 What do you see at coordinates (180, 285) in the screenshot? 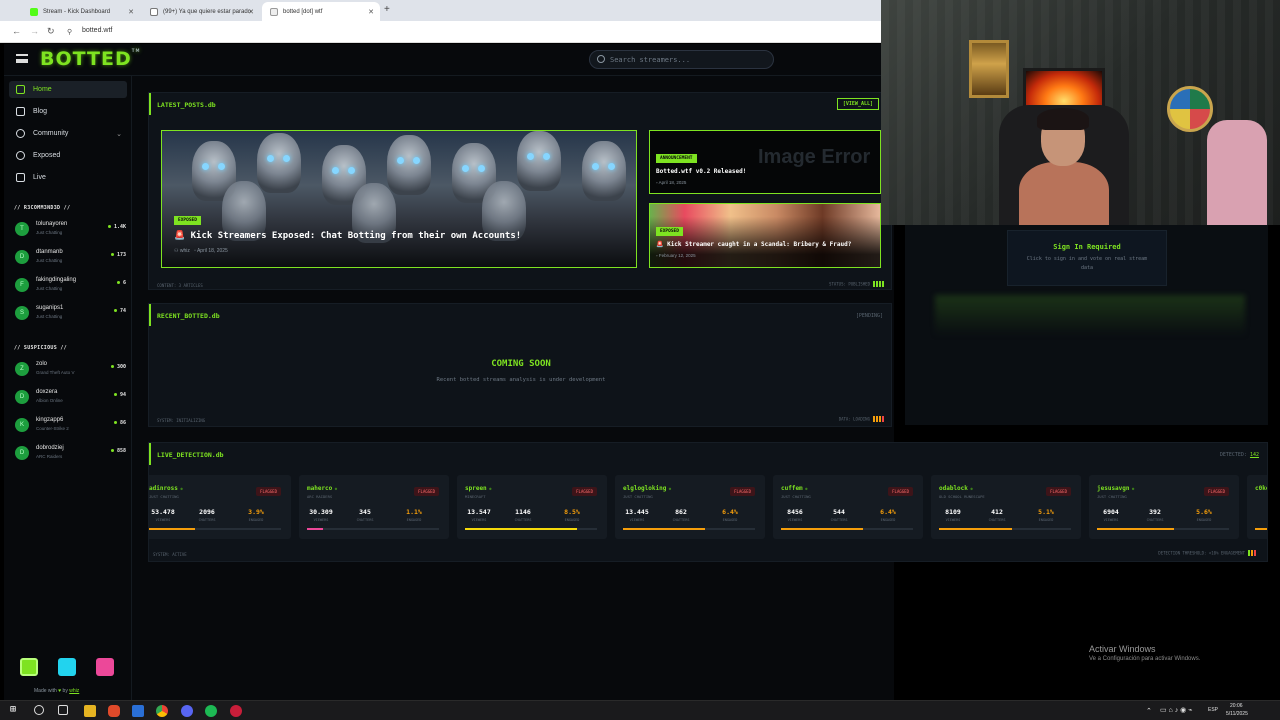
I see `content-count: CONTENT: 3 ARTICLES` at bounding box center [180, 285].